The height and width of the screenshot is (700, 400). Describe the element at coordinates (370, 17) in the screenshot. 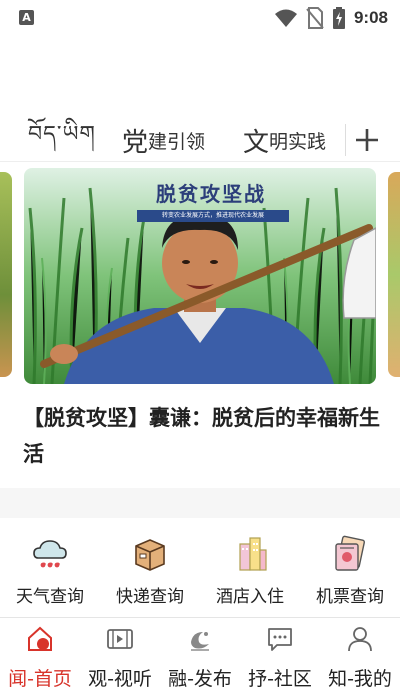

I see `status-time: 9:08` at that location.